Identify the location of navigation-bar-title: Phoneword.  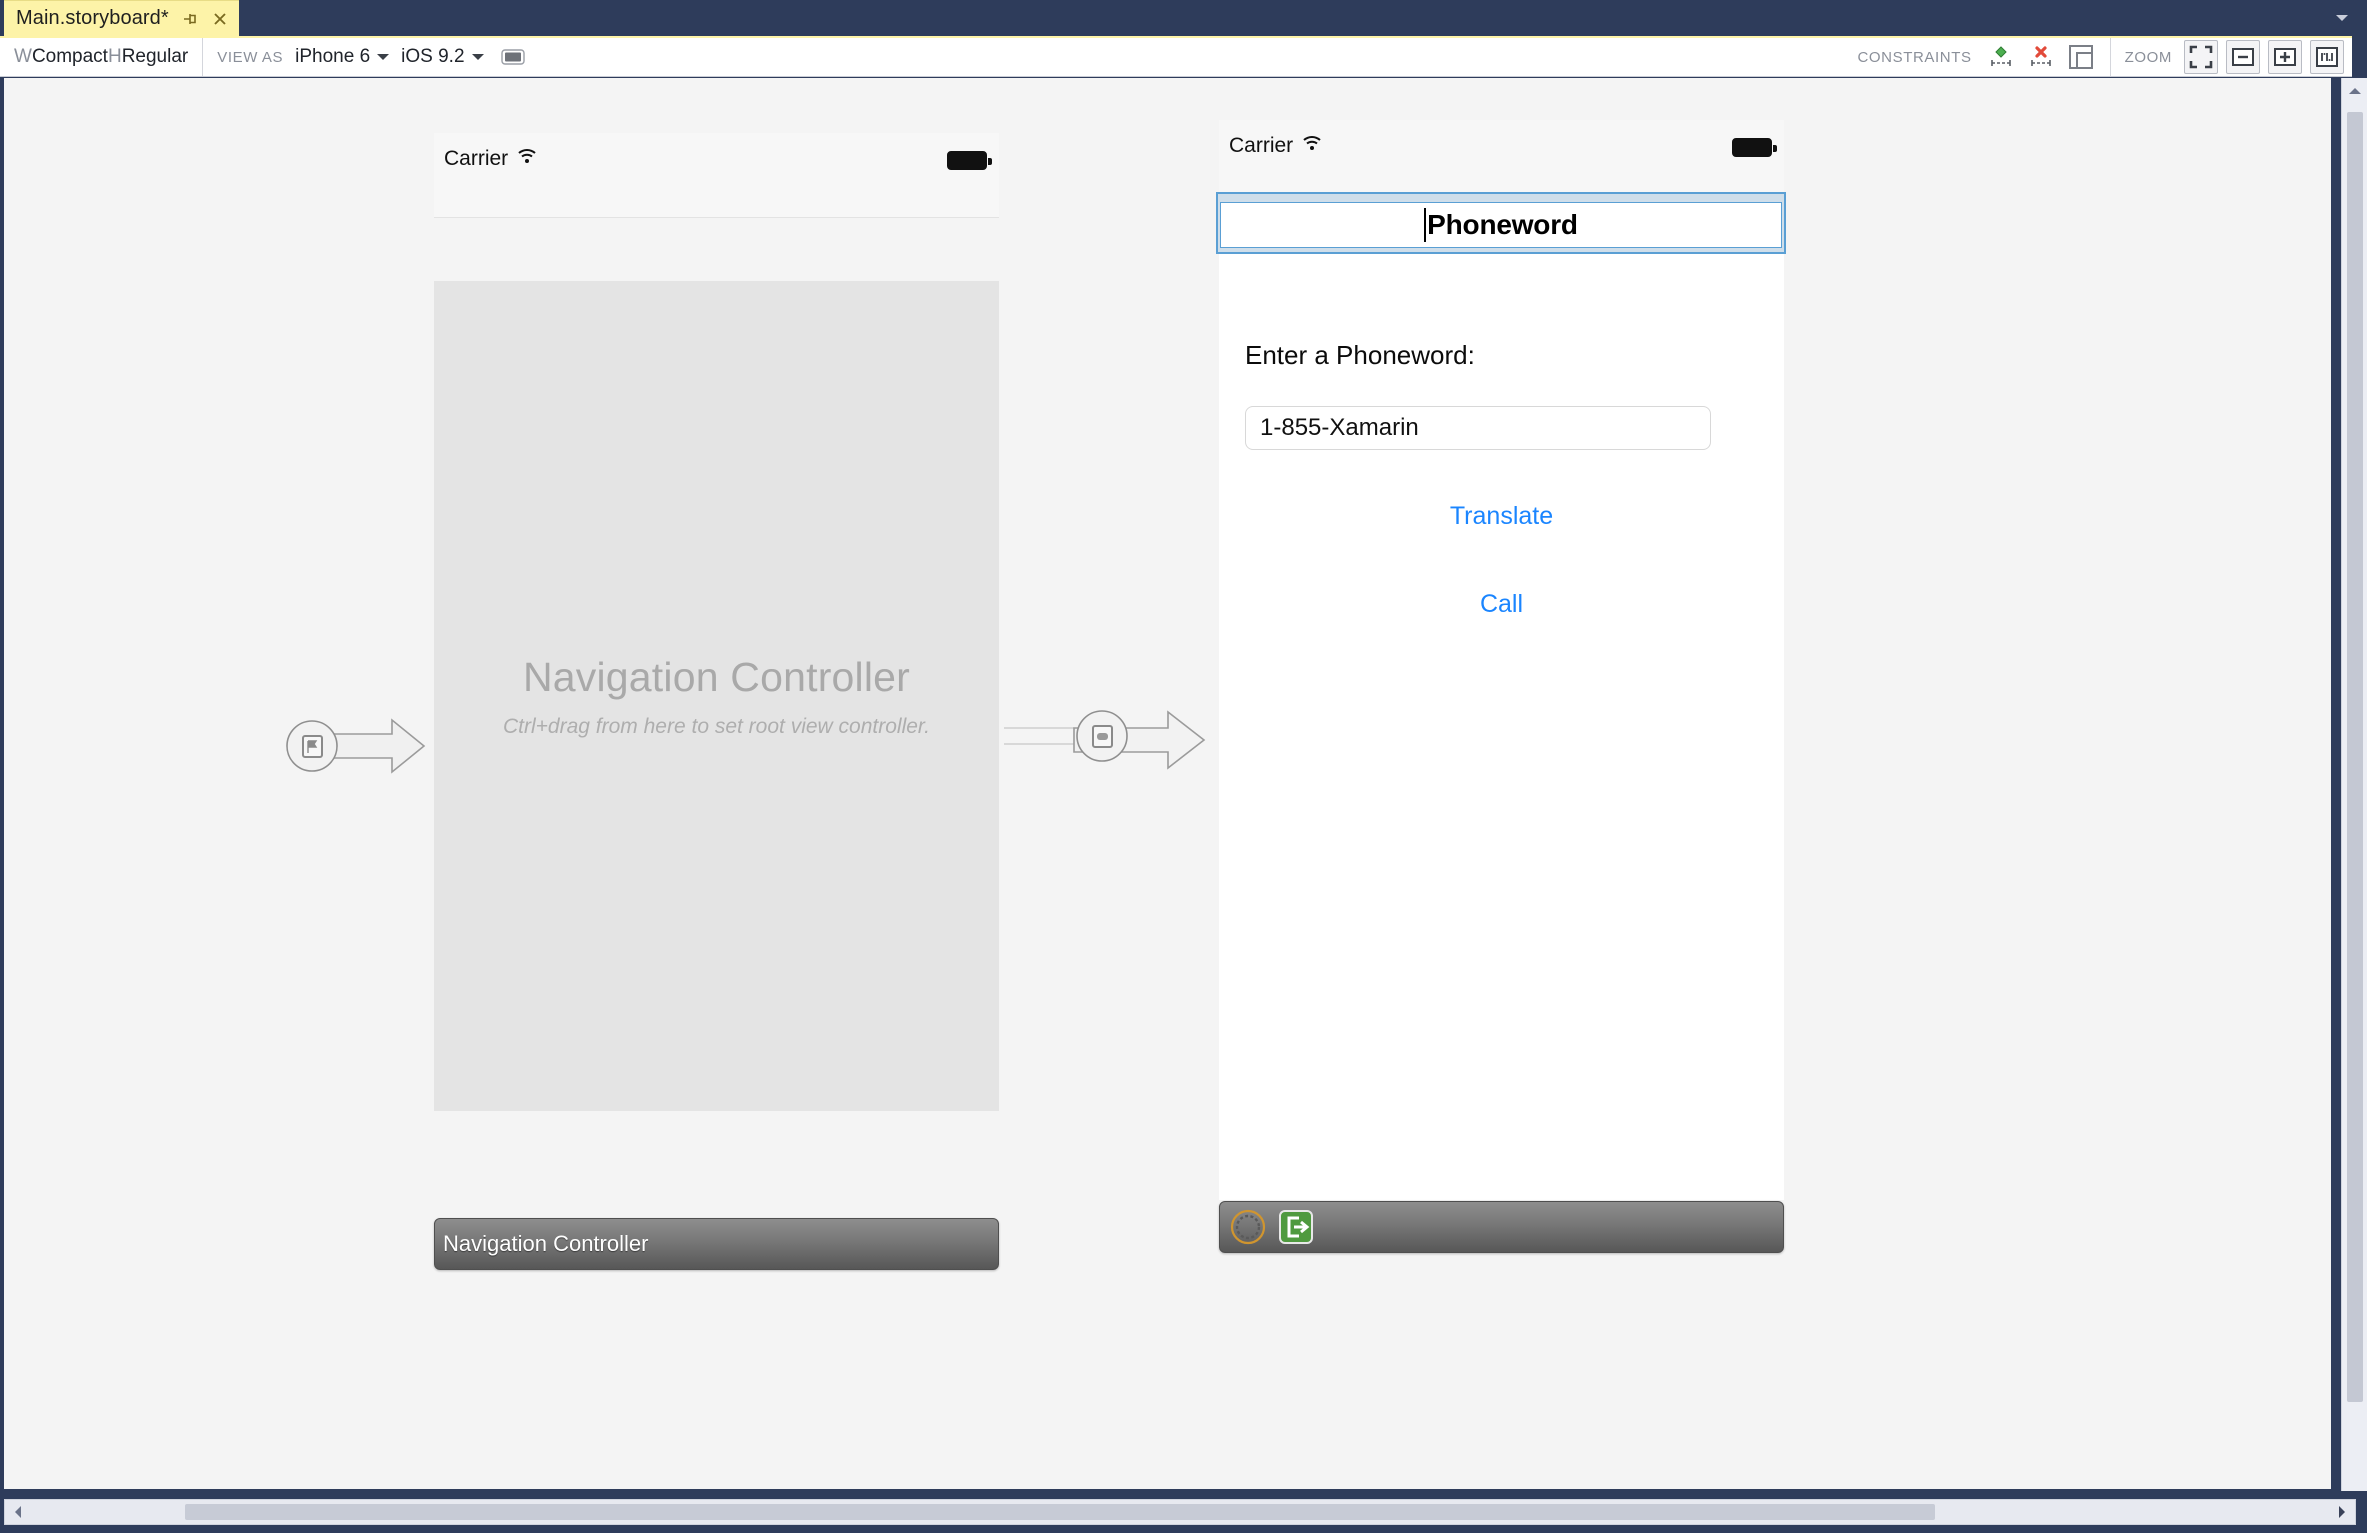
(1502, 224).